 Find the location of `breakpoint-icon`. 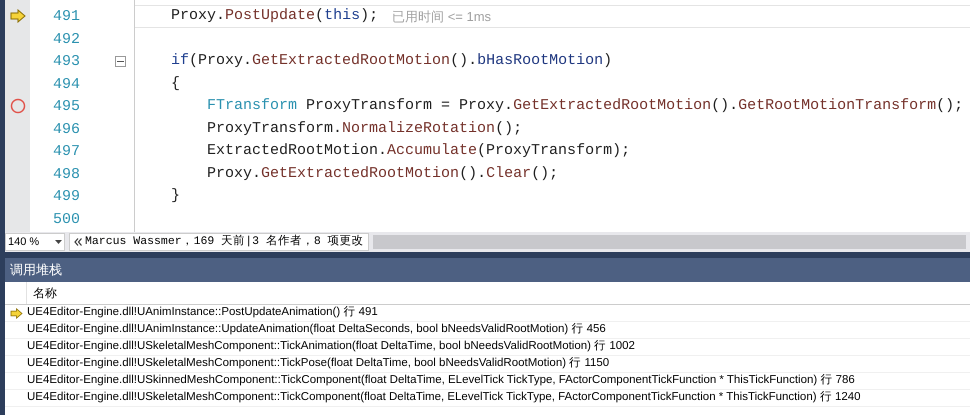

breakpoint-icon is located at coordinates (18, 106).